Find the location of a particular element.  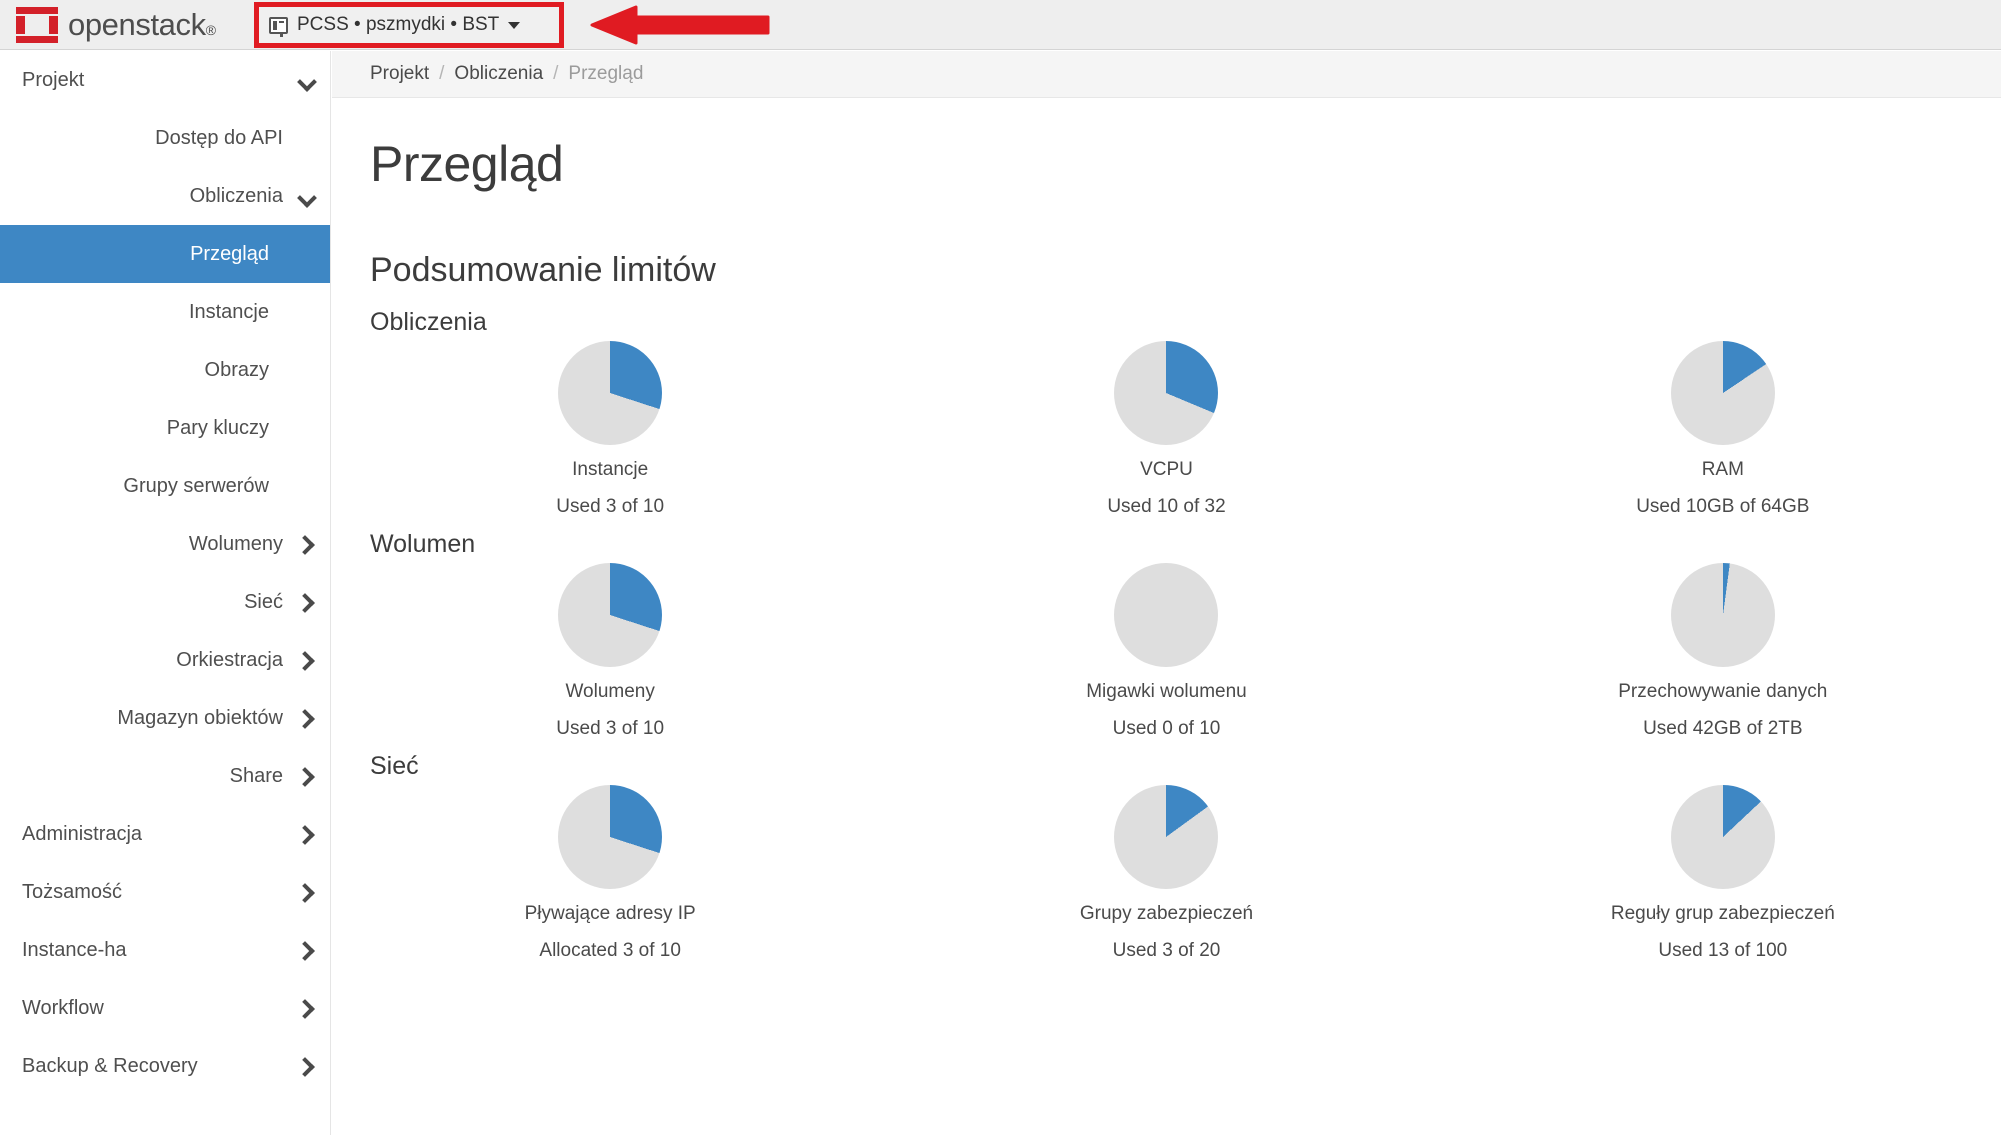

top-bar: openstack® PCSS • pszmydki • BST is located at coordinates (1000, 25).